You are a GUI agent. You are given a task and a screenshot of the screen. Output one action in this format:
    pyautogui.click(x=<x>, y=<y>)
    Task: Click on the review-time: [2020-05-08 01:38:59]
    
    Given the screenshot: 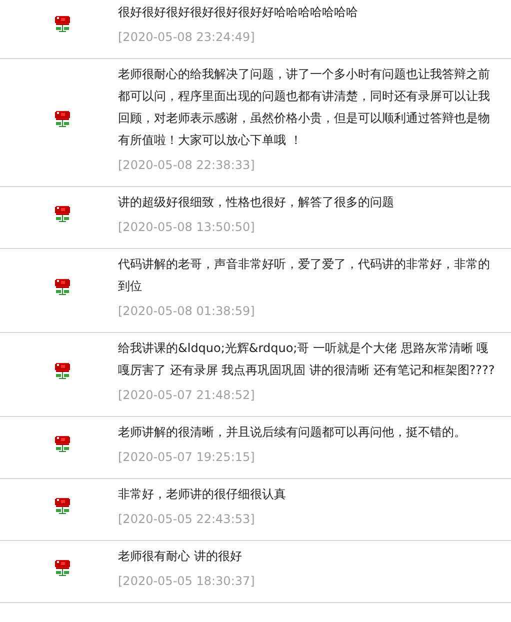 What is the action you would take?
    pyautogui.click(x=187, y=311)
    